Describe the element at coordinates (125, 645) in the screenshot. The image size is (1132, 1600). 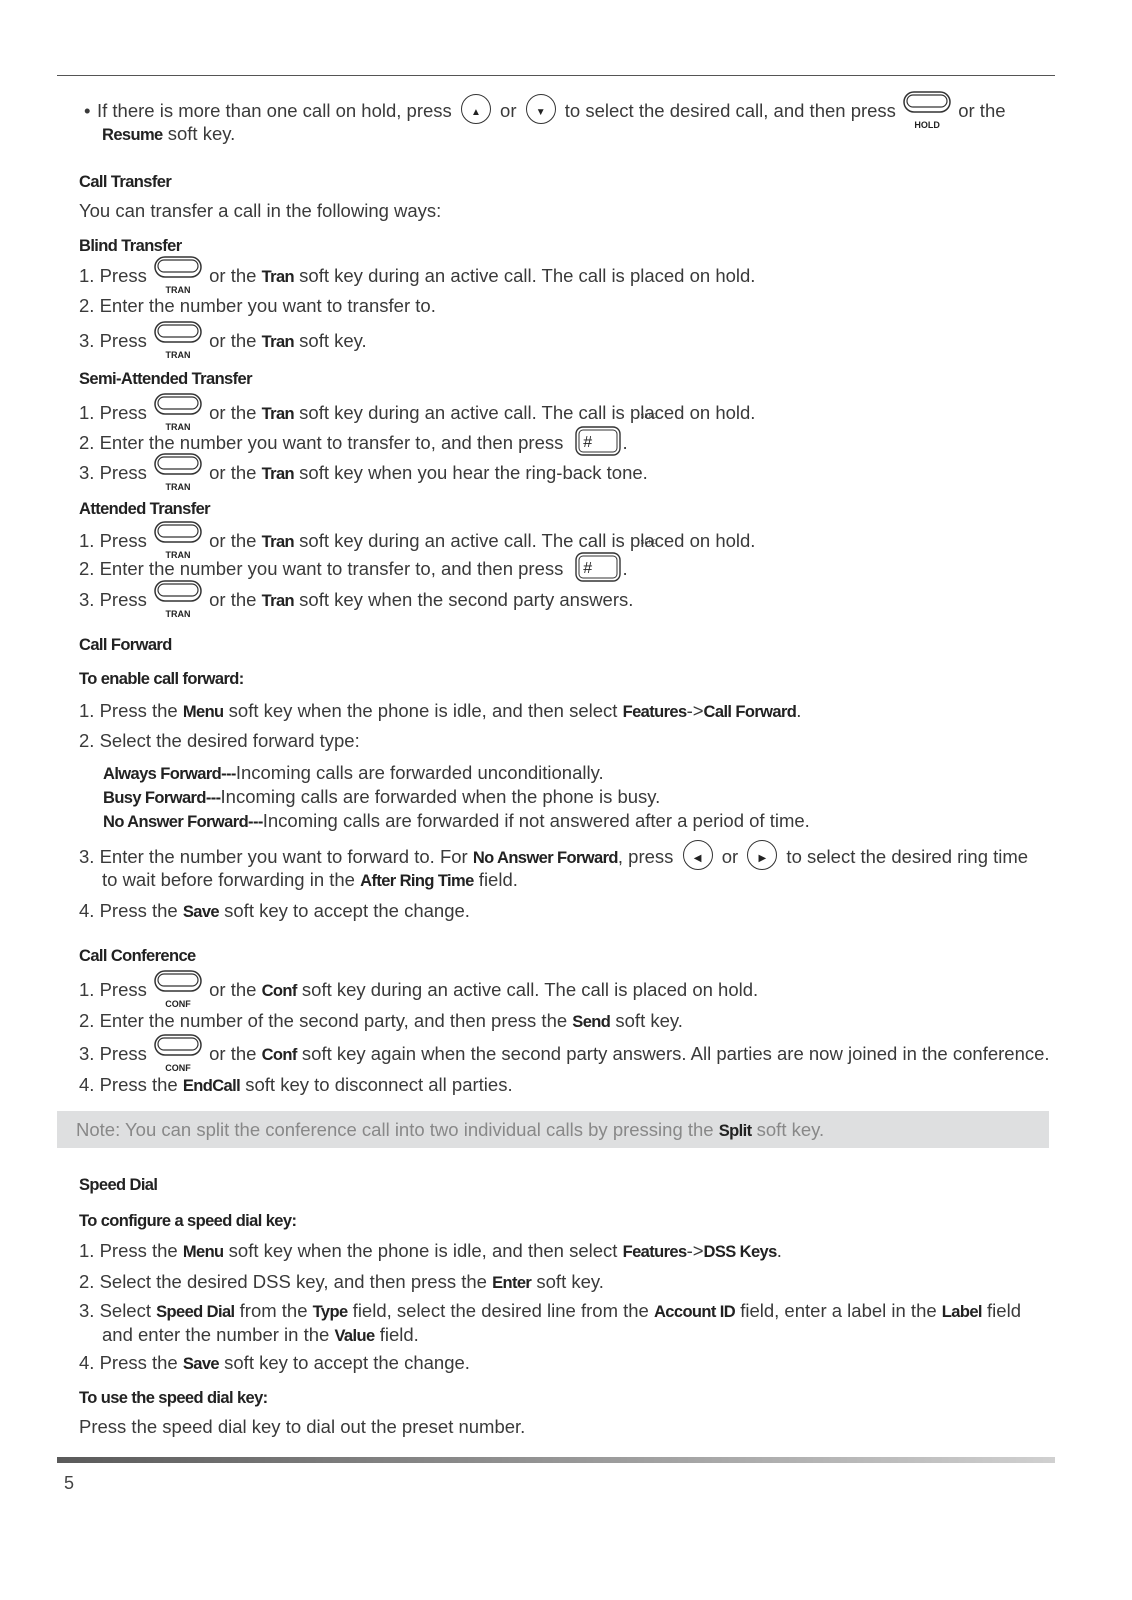
I see `section-heading: Call Forward` at that location.